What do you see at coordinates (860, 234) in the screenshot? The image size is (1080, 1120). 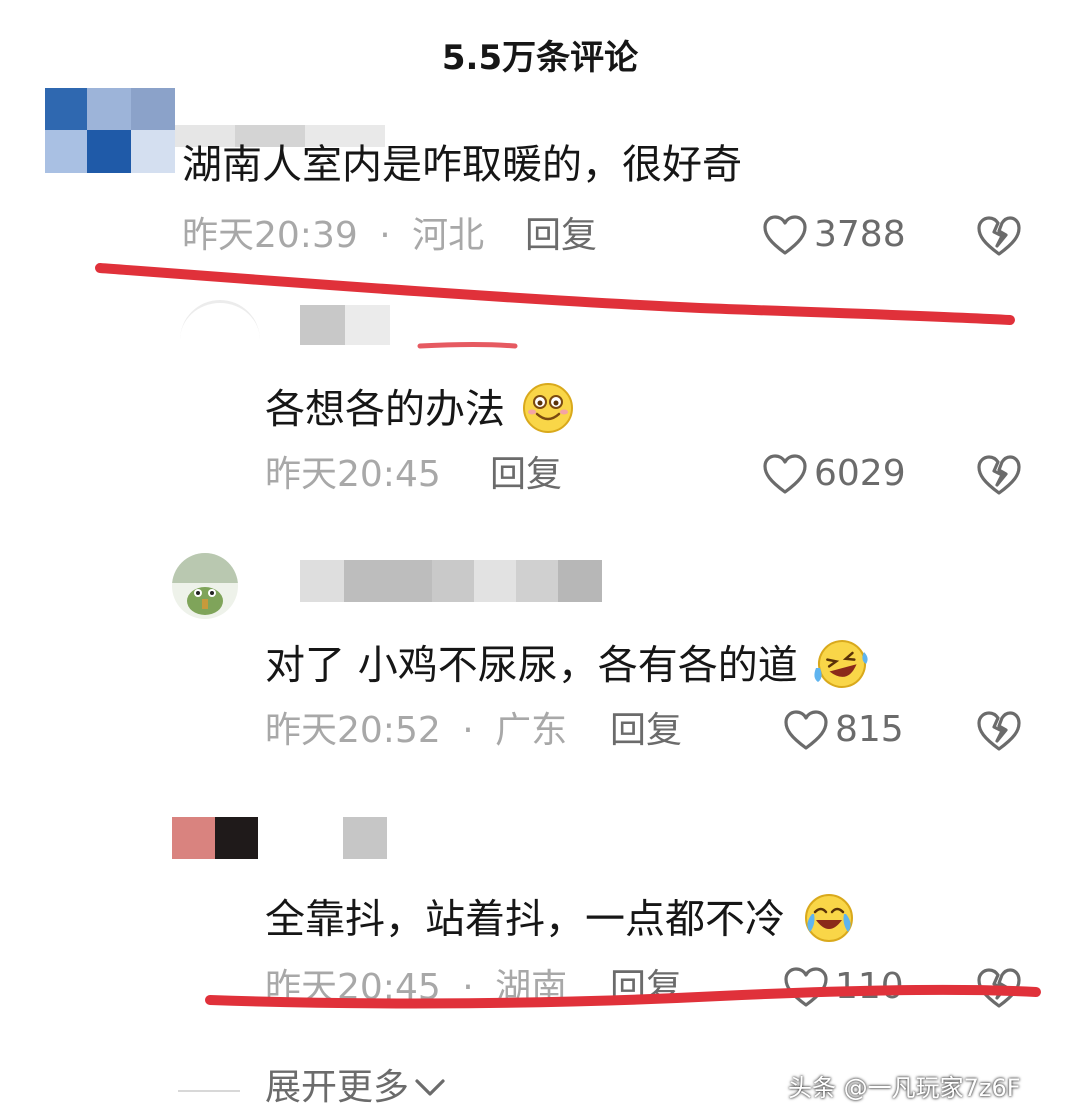 I see `like-count: 3788` at bounding box center [860, 234].